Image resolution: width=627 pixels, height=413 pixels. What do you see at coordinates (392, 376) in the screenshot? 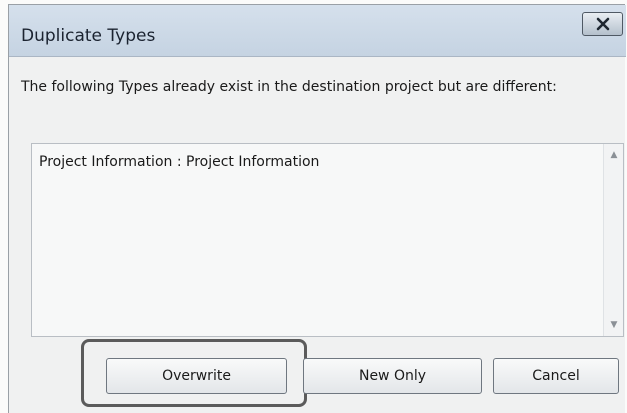
I see `new-only-button: New Only` at bounding box center [392, 376].